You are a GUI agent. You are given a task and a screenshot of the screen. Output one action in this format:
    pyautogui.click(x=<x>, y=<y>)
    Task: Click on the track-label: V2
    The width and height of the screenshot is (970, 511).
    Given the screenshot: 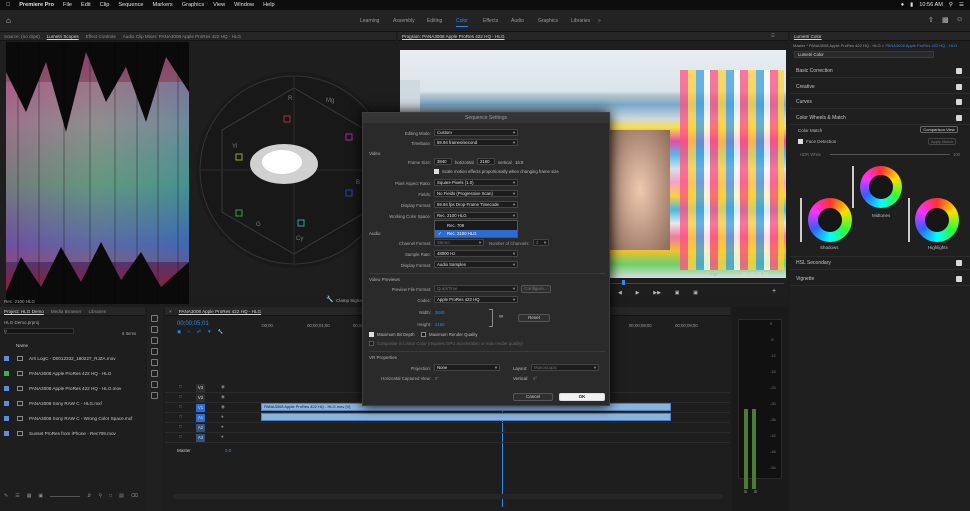 What is the action you would take?
    pyautogui.click(x=200, y=398)
    